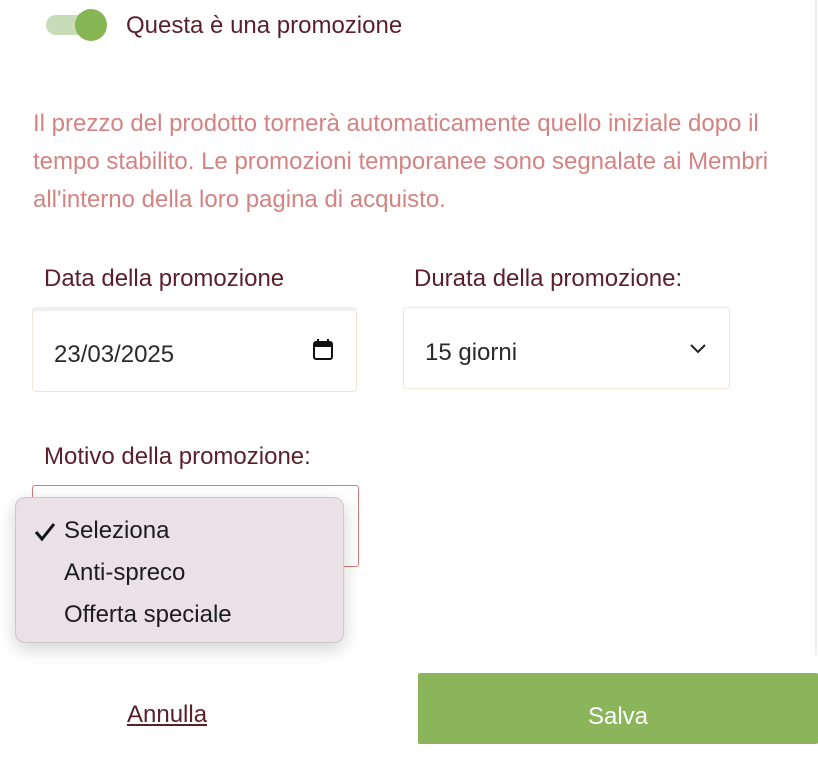 The height and width of the screenshot is (760, 818). What do you see at coordinates (91, 25) in the screenshot?
I see `toggle-knob` at bounding box center [91, 25].